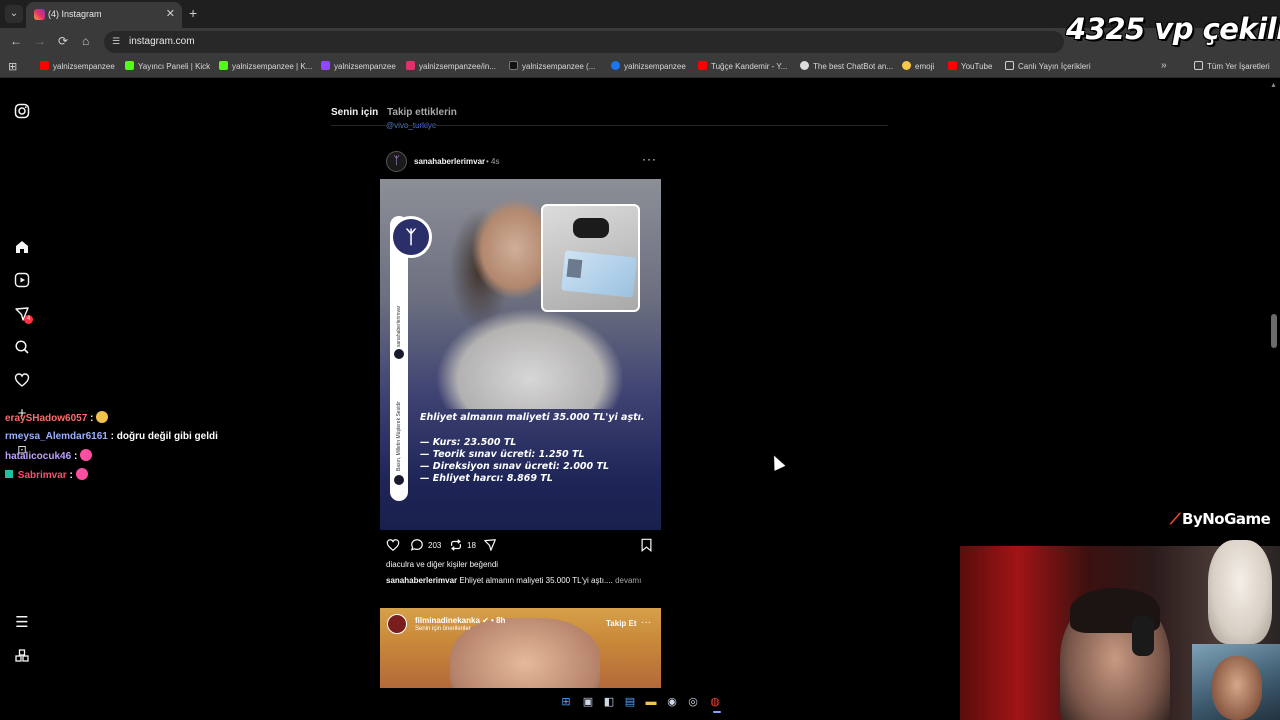 The image size is (1280, 720). I want to click on follow-button: Takip Et, so click(621, 623).